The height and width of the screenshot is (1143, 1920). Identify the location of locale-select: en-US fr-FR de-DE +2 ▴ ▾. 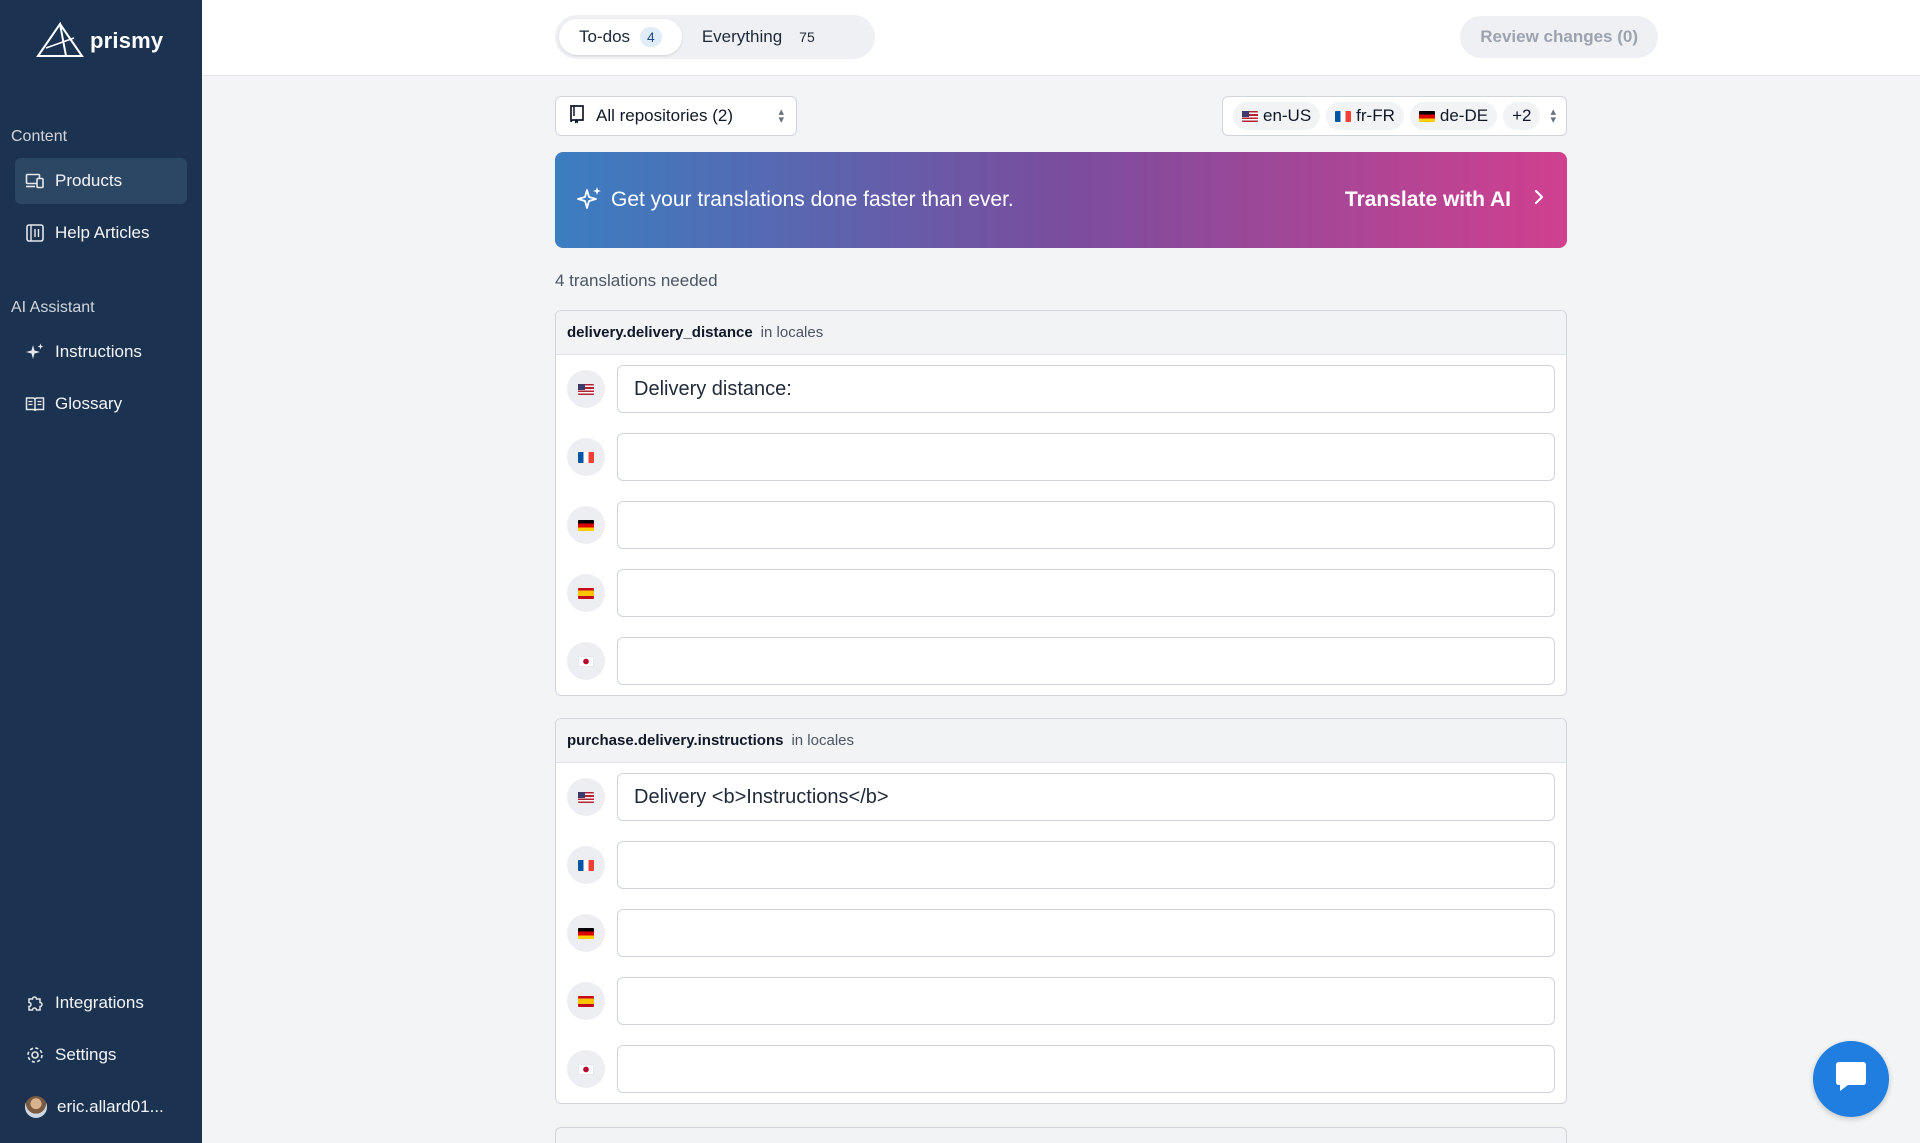
(1394, 116).